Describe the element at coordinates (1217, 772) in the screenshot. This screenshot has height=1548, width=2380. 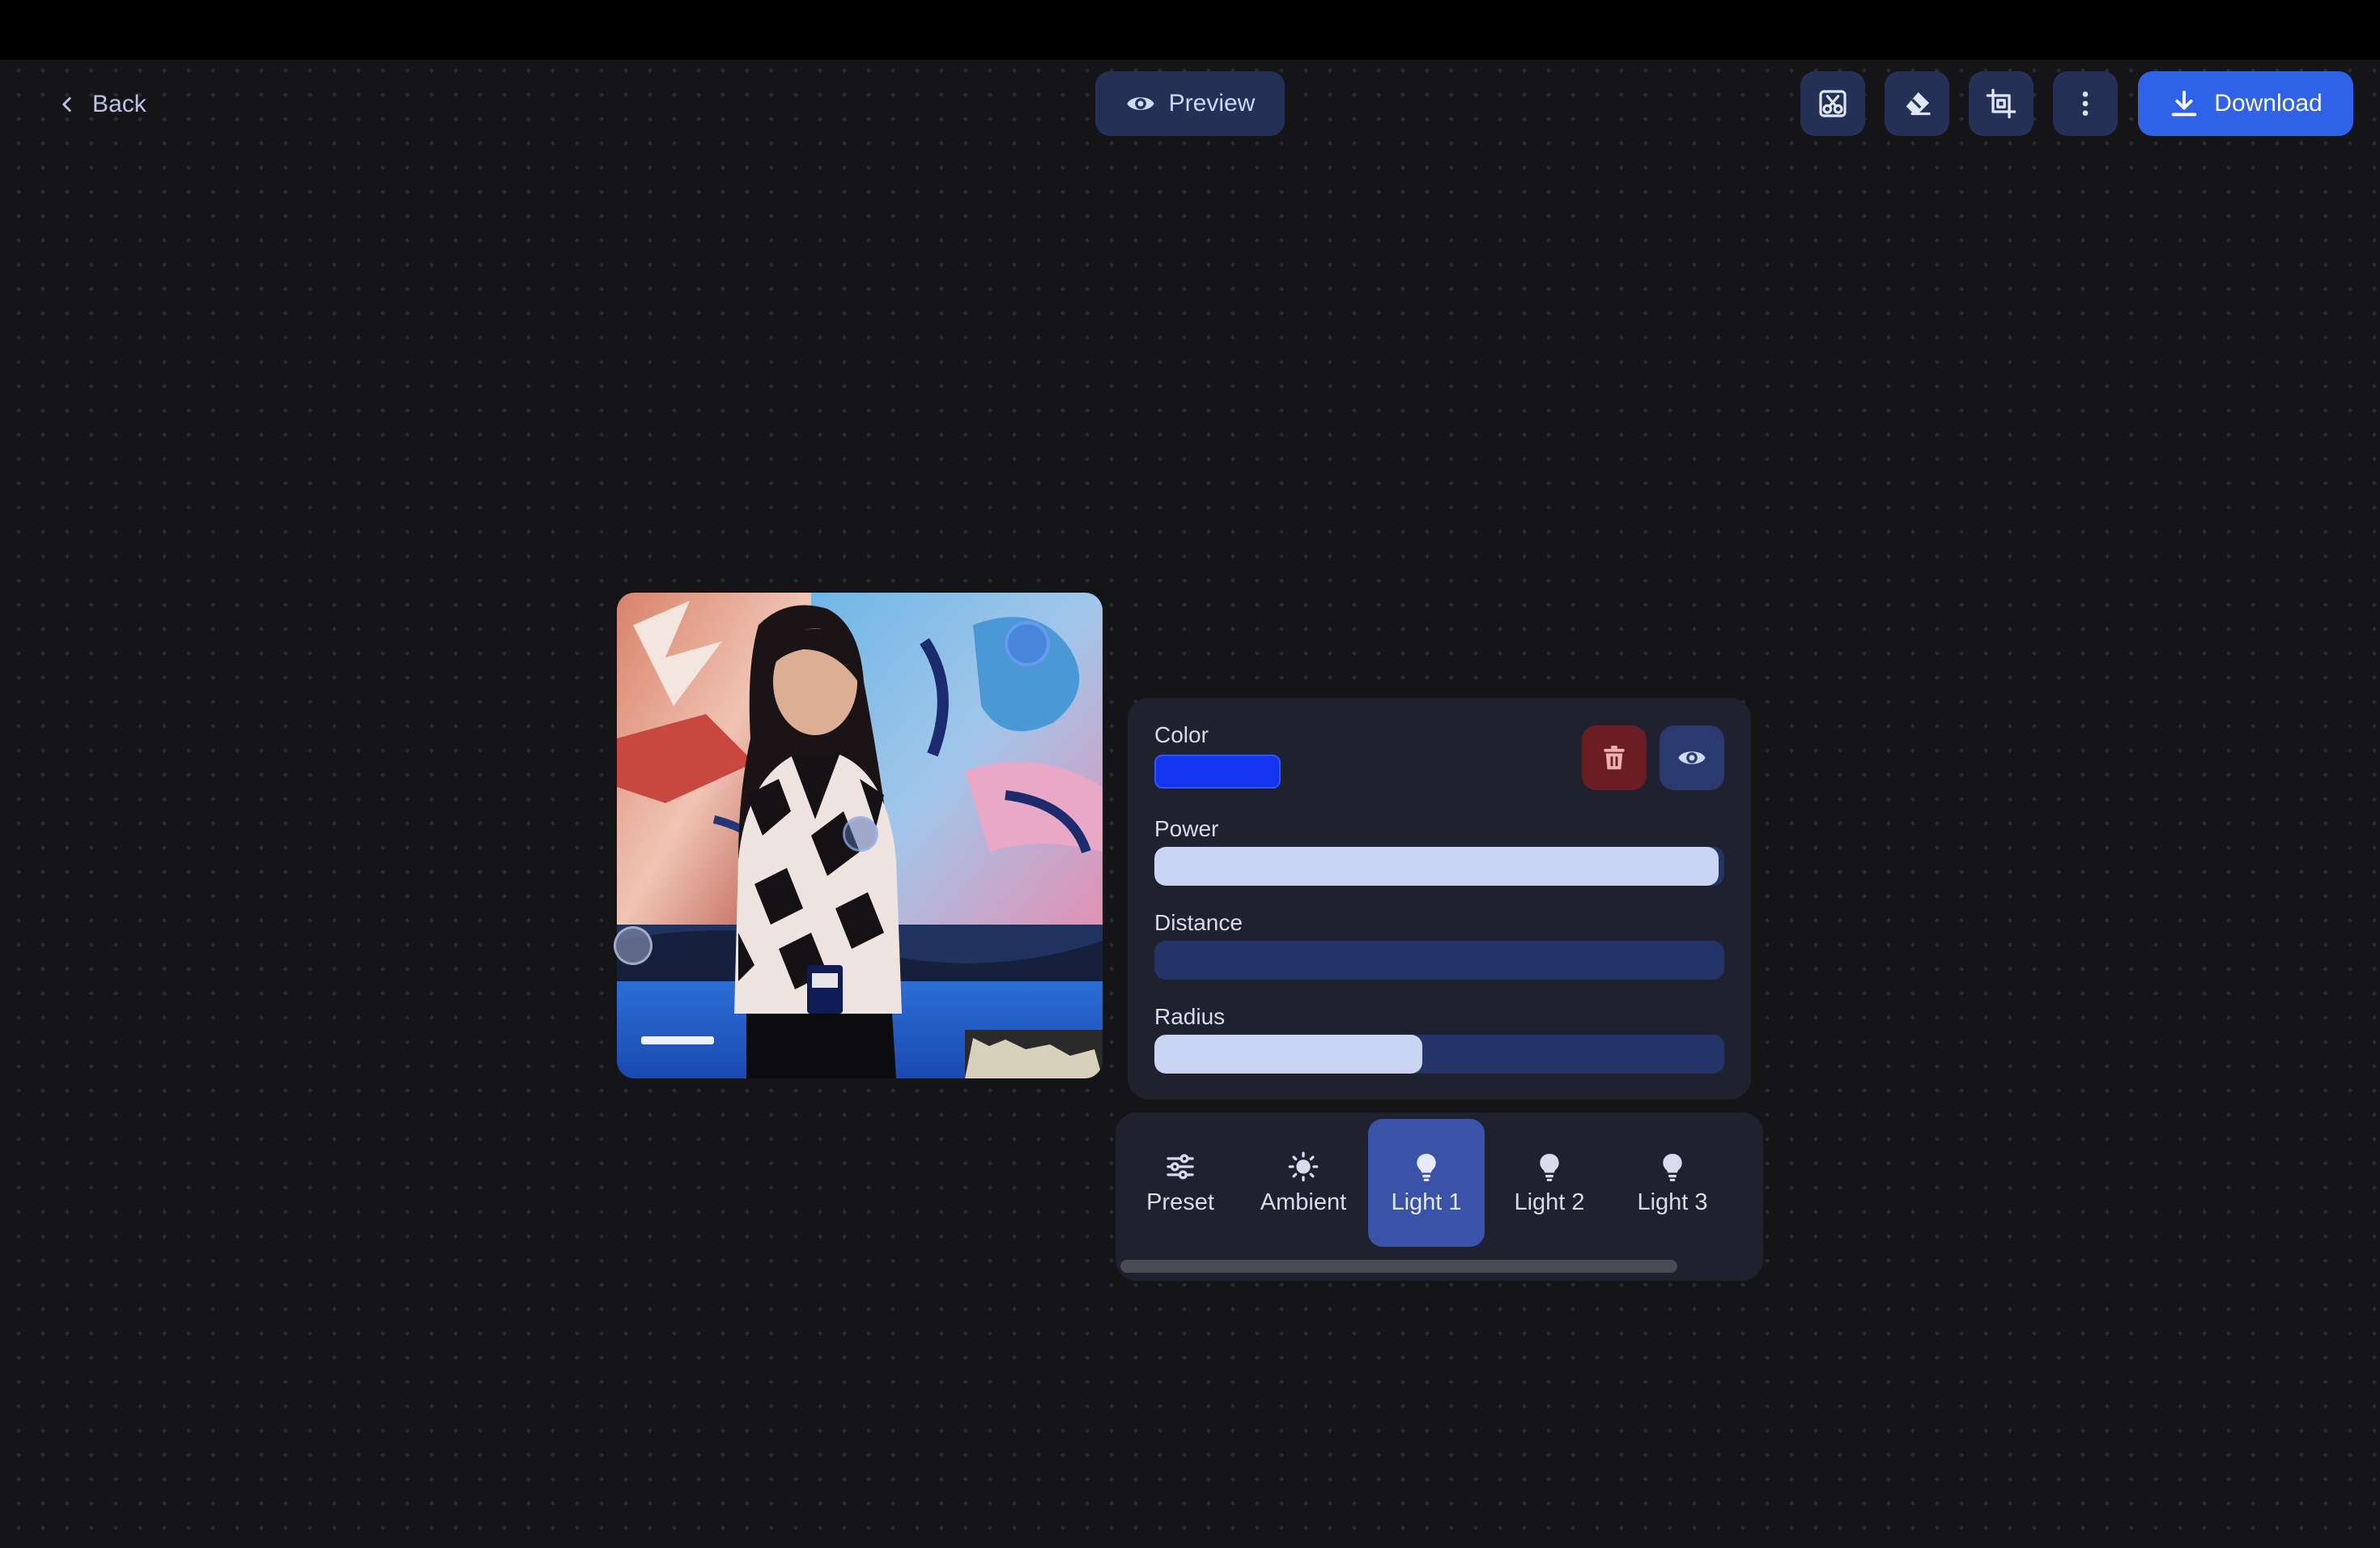
I see `color-swatch` at that location.